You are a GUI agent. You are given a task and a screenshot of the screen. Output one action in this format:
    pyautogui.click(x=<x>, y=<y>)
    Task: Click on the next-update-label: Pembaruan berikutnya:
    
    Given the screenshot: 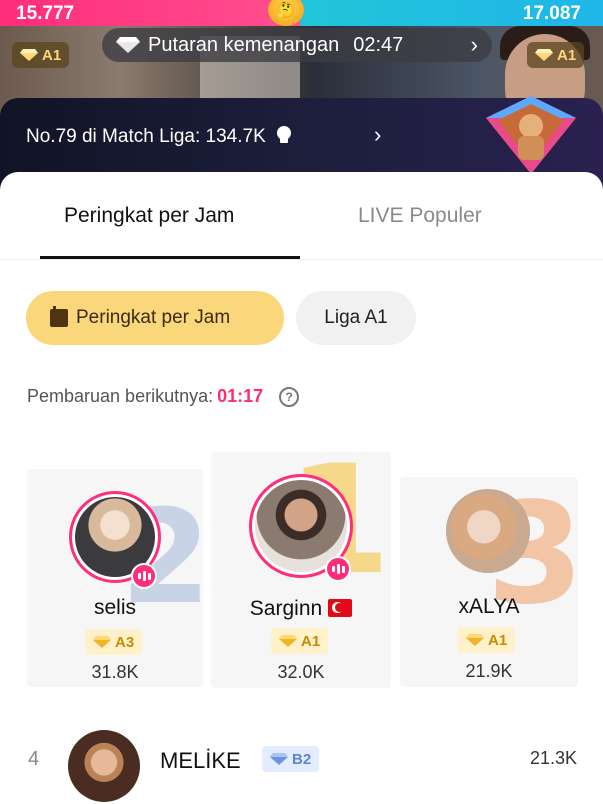 What is the action you would take?
    pyautogui.click(x=120, y=396)
    